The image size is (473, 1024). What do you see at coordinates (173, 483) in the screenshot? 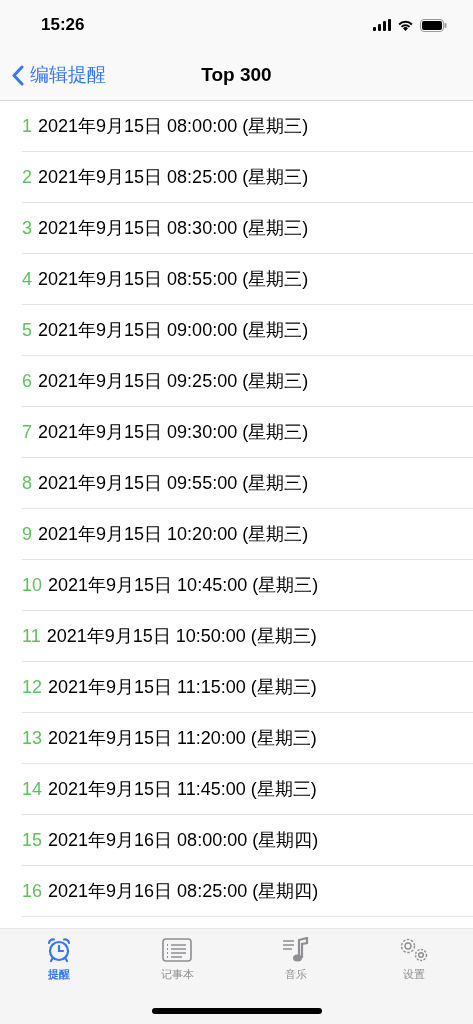
I see `reminder-datetime: 2021年9月15日 09:55:00 (星期三)` at bounding box center [173, 483].